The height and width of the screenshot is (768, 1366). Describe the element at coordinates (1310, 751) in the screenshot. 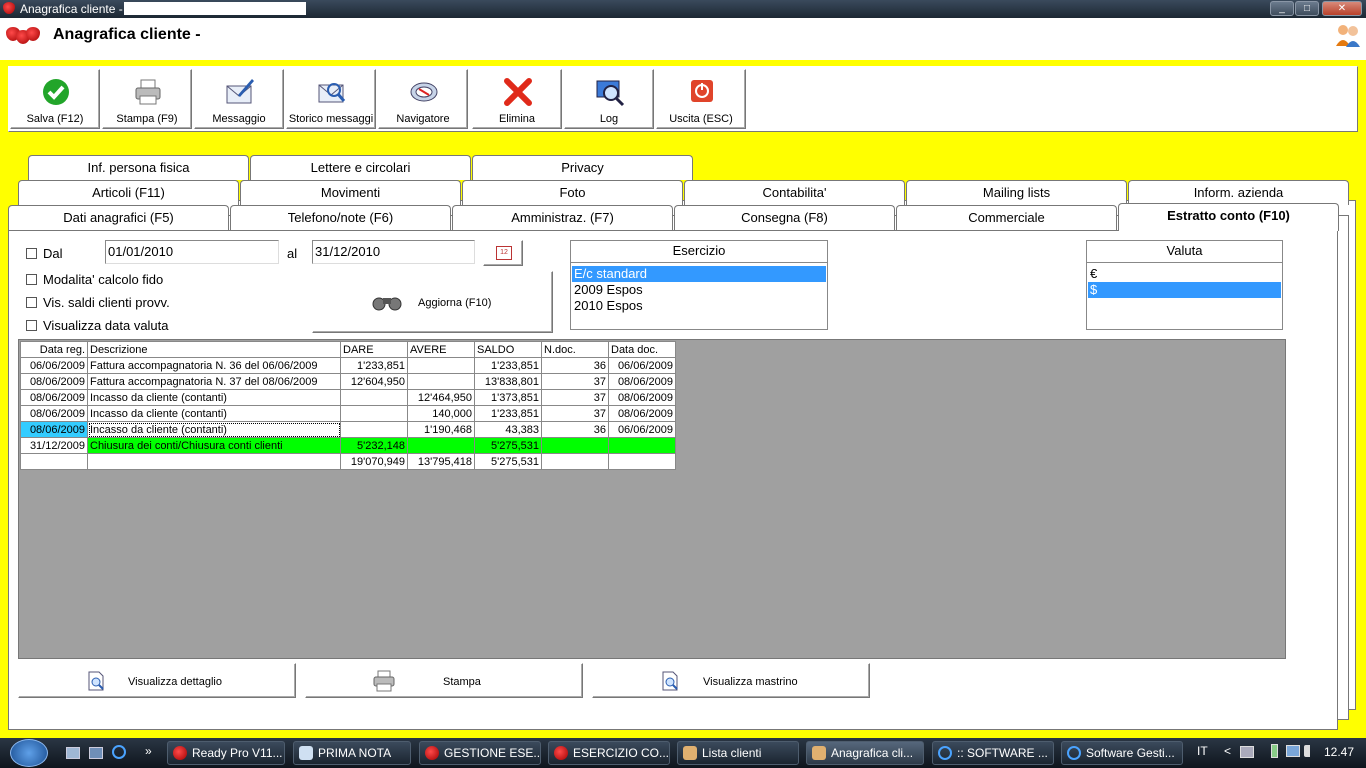

I see `volume-icon` at that location.